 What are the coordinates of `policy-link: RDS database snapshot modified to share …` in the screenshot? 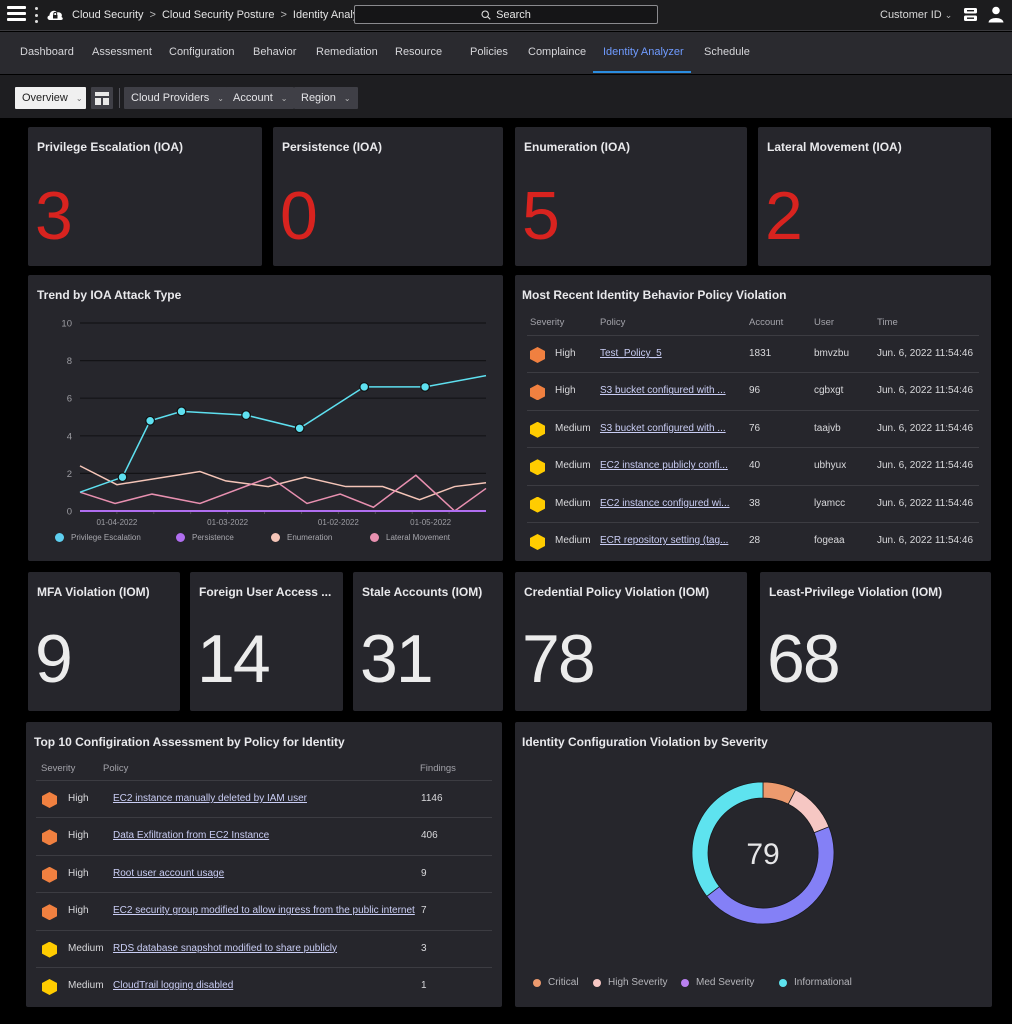 It's located at (225, 948).